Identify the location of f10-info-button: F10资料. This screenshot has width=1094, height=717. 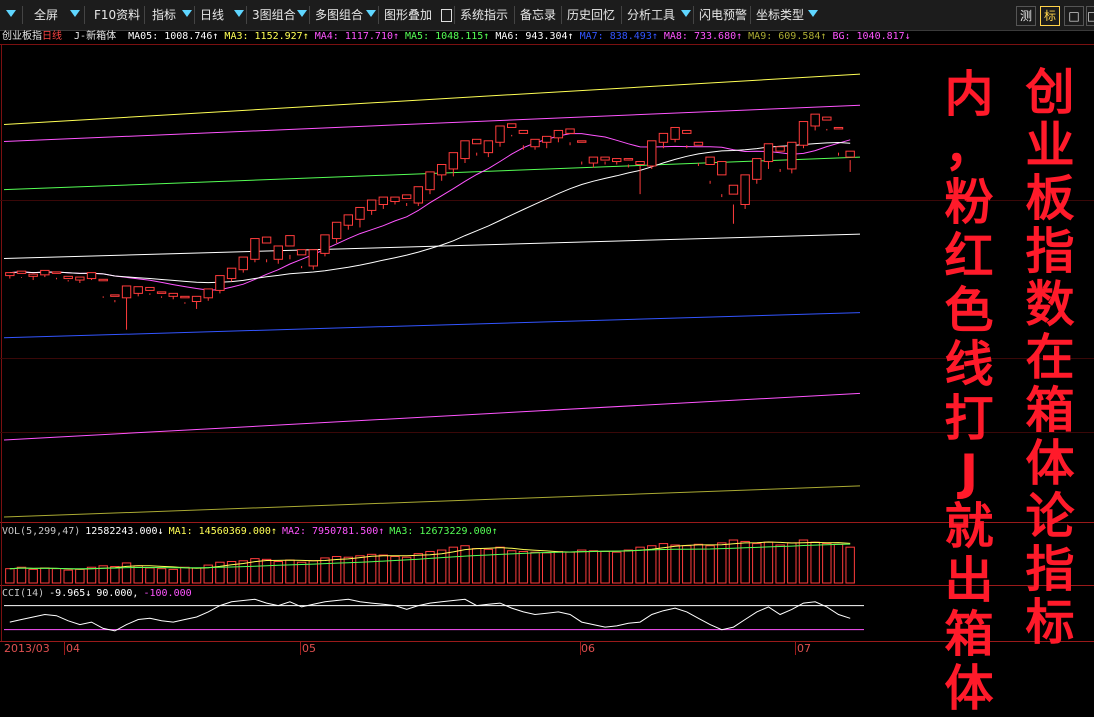
(117, 15).